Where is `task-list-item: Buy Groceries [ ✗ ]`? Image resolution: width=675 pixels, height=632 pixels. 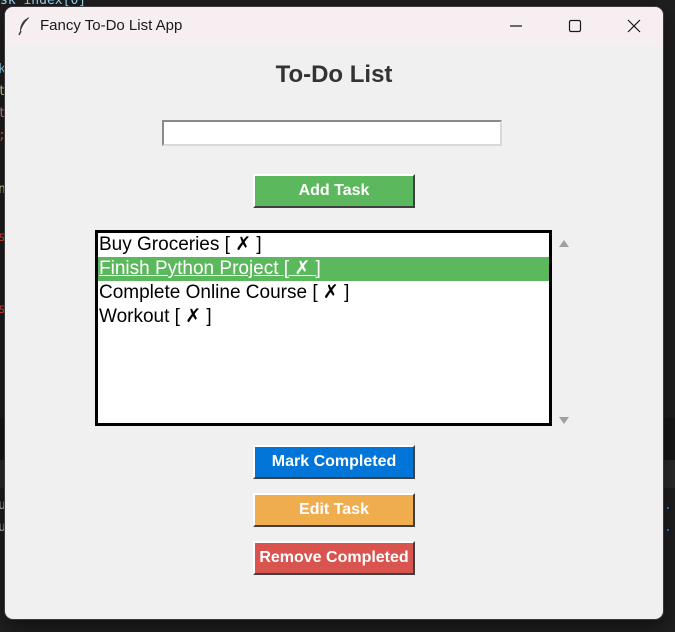
task-list-item: Buy Groceries [ ✗ ] is located at coordinates (323, 245).